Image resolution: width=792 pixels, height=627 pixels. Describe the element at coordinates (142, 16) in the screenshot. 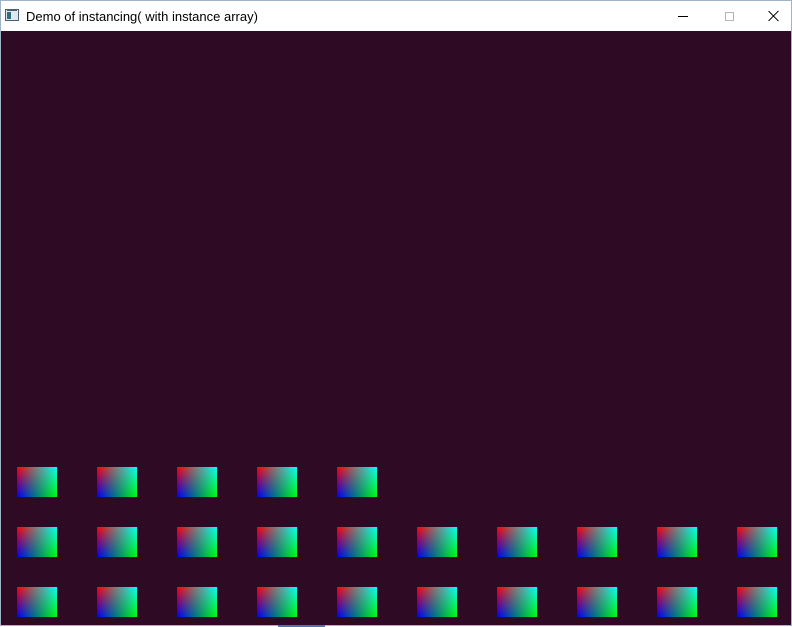

I see `window-title: Demo of instancing( with instance array)` at that location.